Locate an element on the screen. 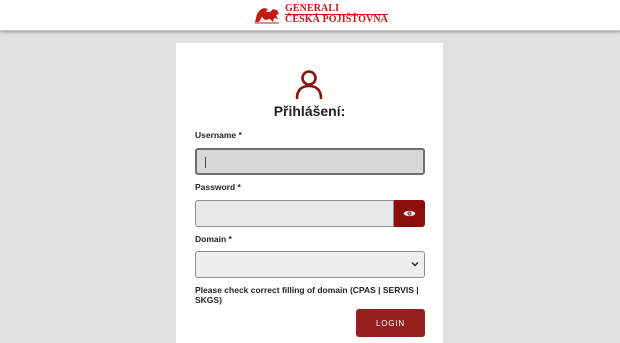  generali-logo: GENERALI ČESKÁ POJIŠŤOVNA is located at coordinates (321, 13).